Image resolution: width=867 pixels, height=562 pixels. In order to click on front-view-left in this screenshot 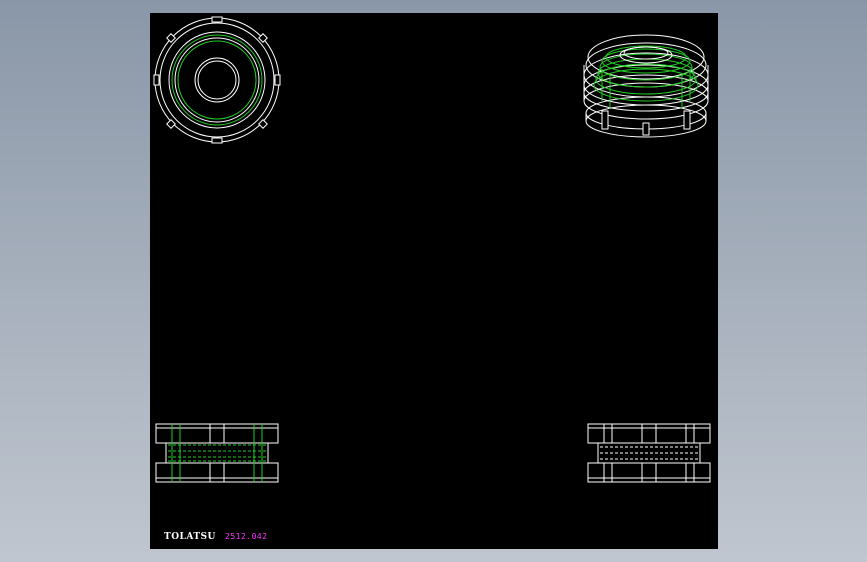, I will do `click(217, 453)`.